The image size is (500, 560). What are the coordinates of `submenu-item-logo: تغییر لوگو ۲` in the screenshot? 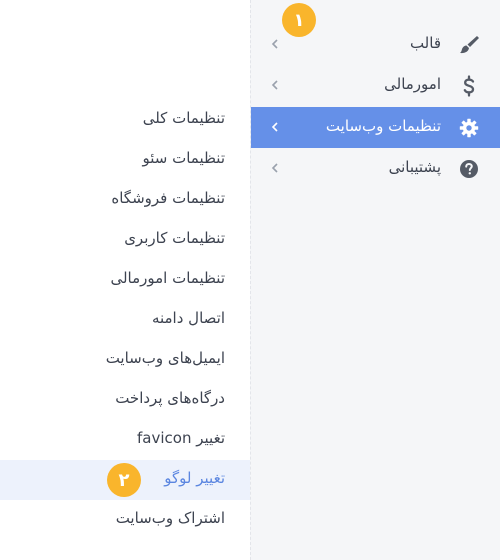 It's located at (125, 480).